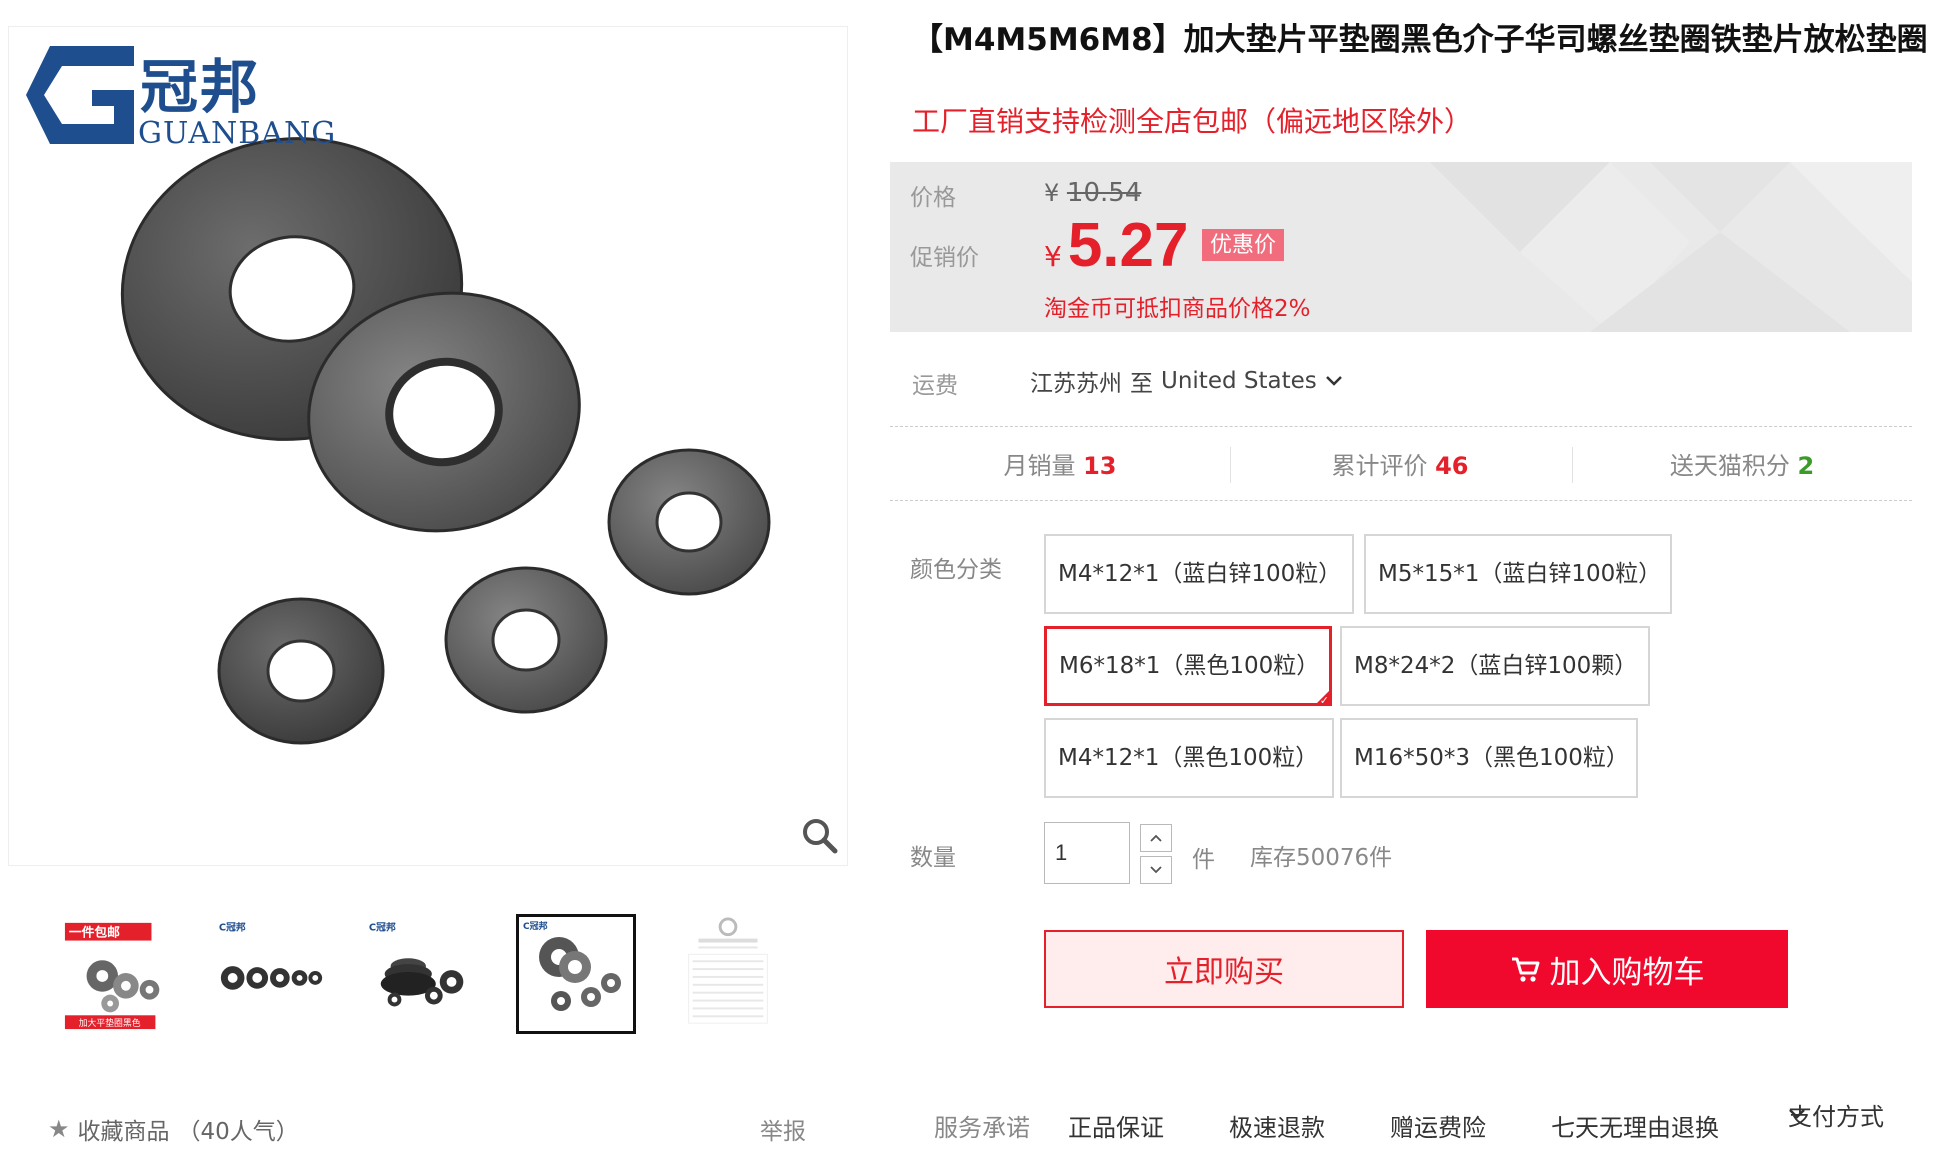 This screenshot has height=1152, width=1945. Describe the element at coordinates (1379, 466) in the screenshot. I see `stat-label: 累计评价` at that location.